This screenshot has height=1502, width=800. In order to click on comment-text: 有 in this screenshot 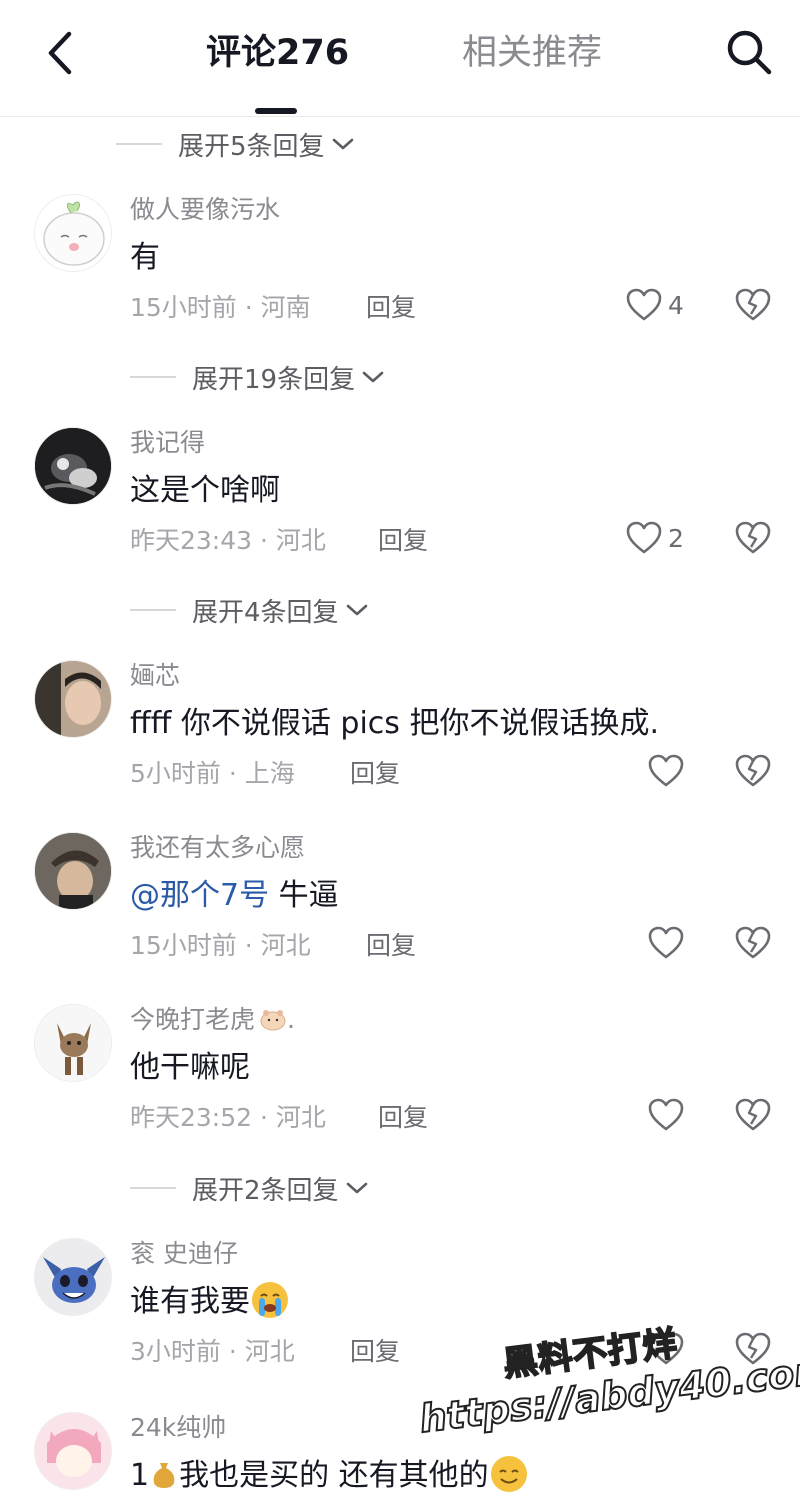, I will do `click(145, 257)`.